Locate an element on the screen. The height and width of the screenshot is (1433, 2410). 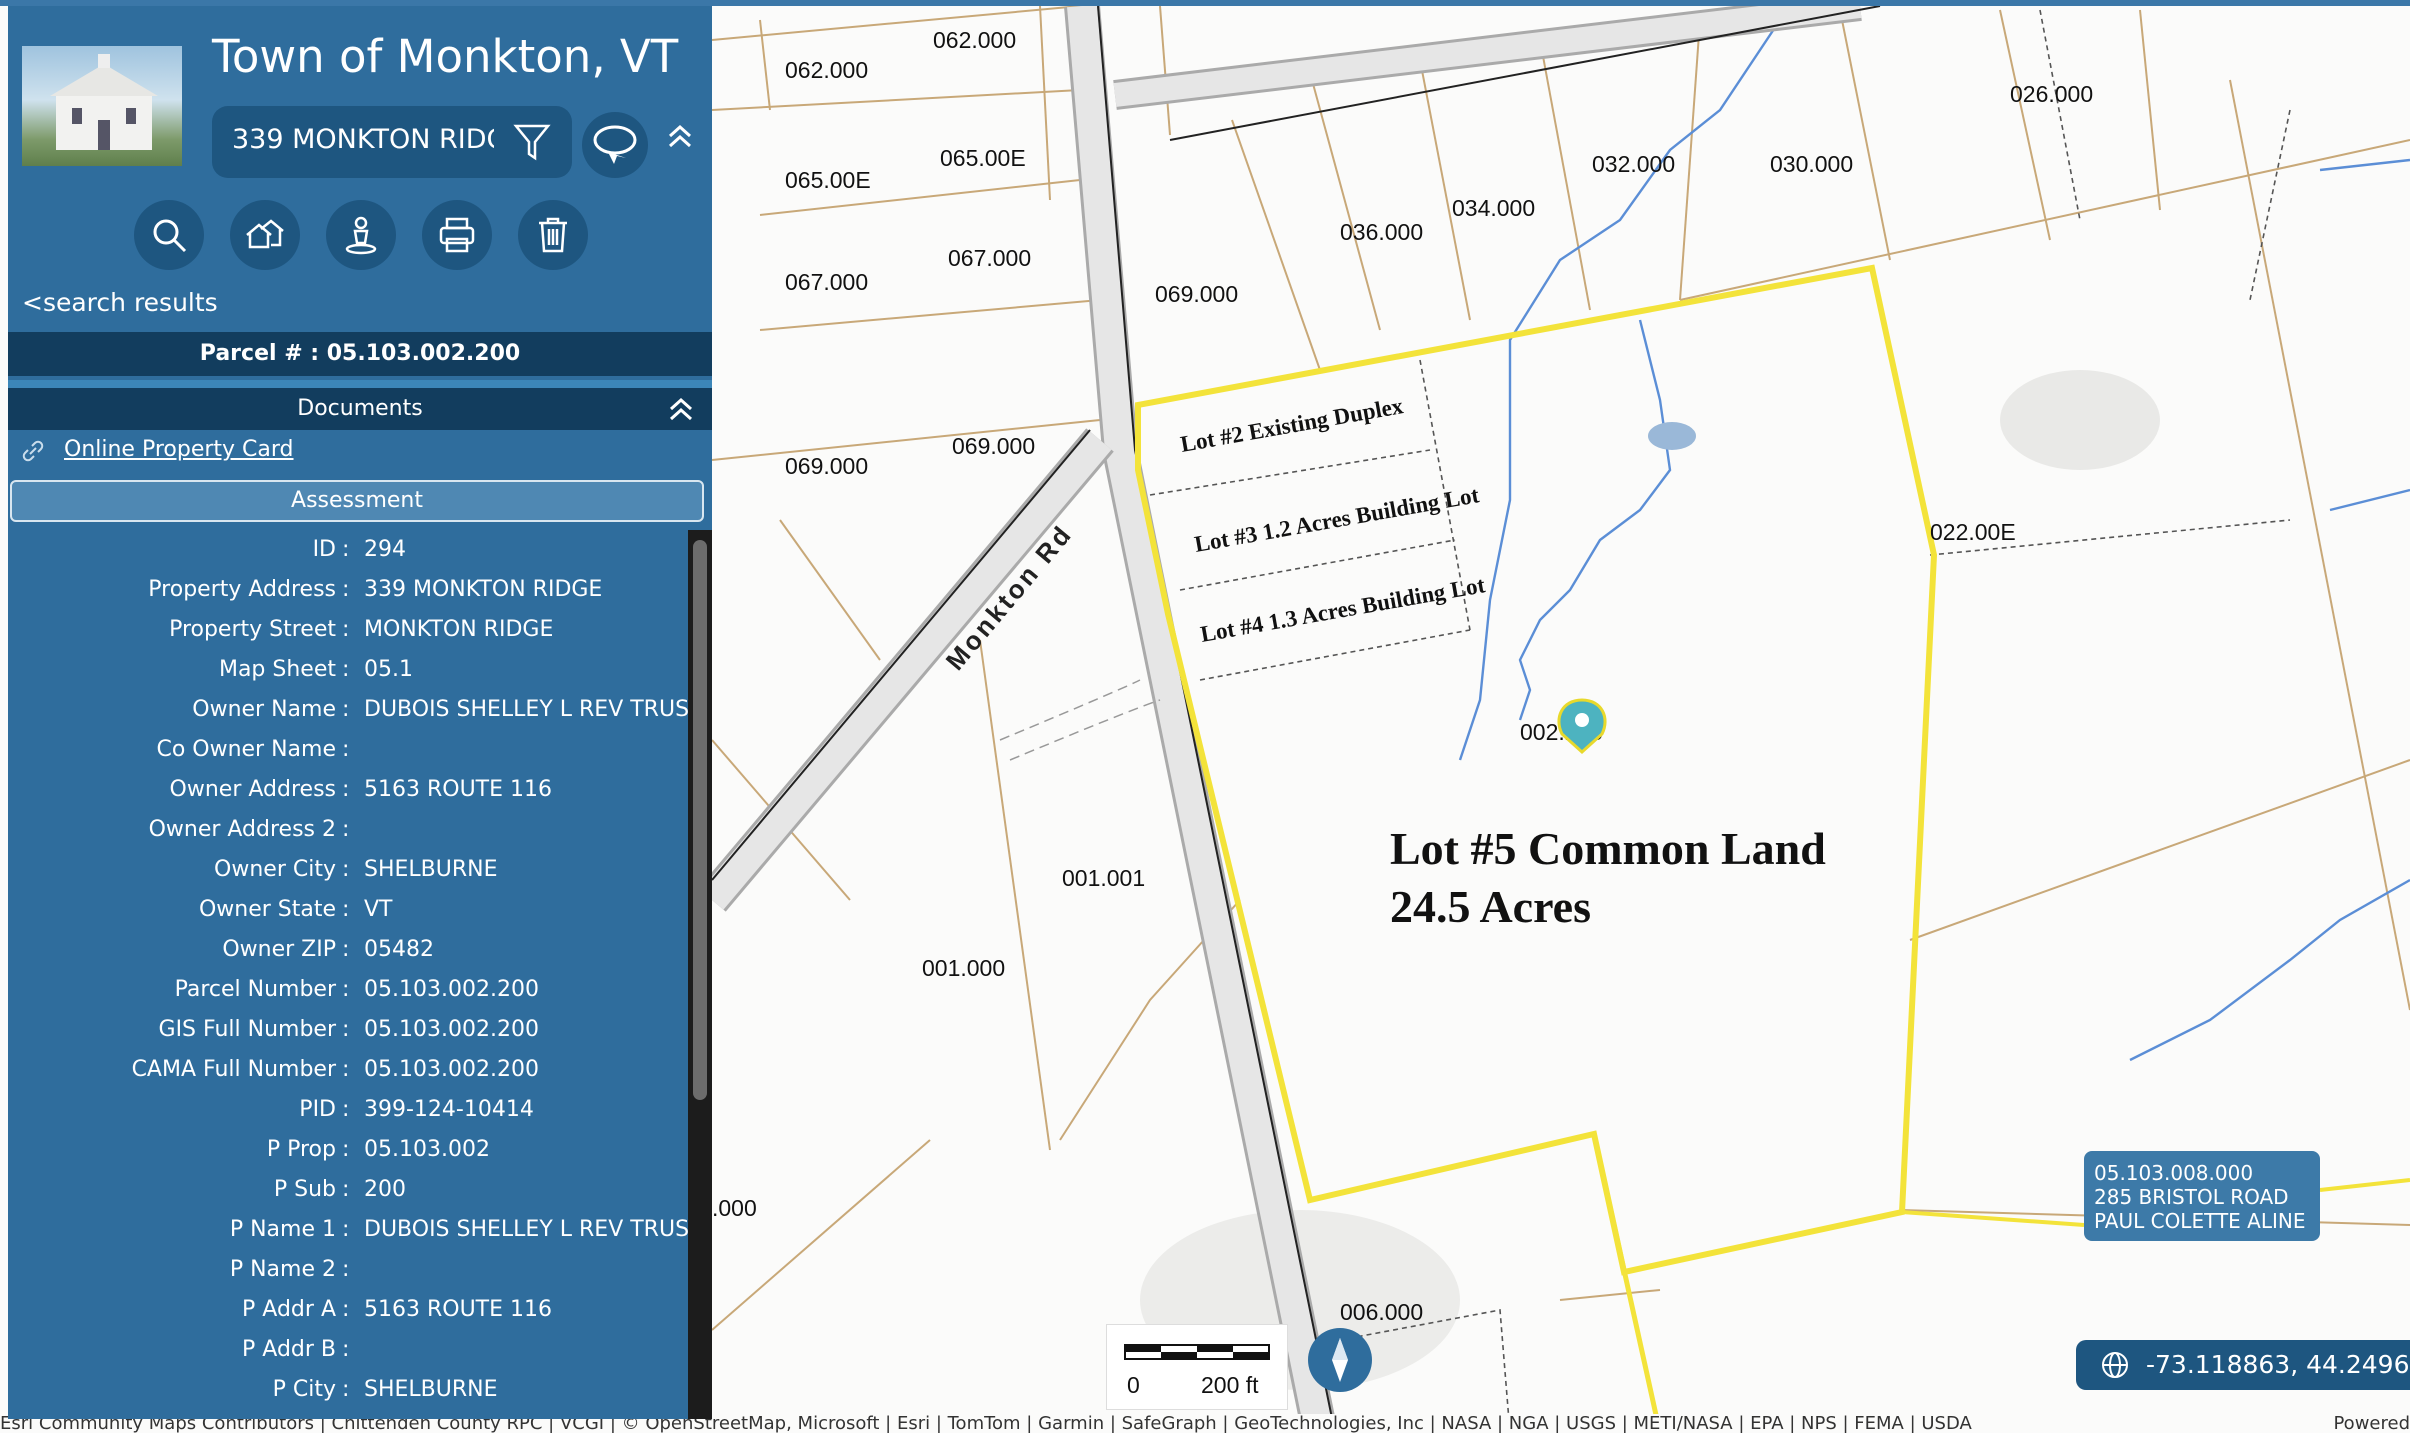
field-label: Property Address is located at coordinates (242, 589).